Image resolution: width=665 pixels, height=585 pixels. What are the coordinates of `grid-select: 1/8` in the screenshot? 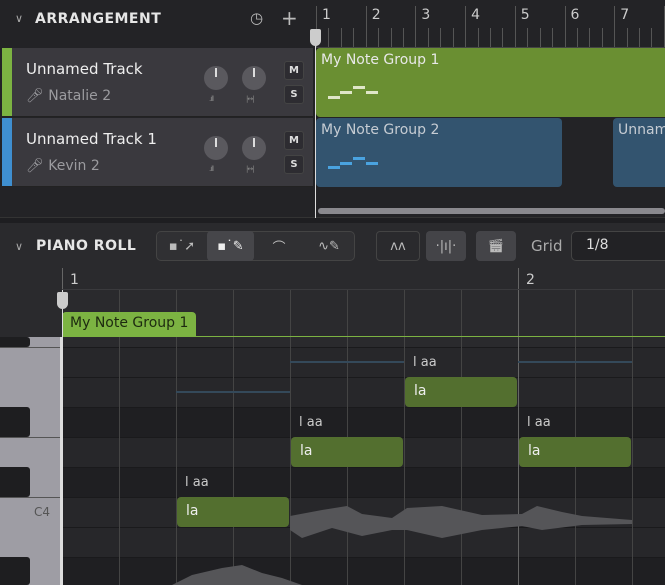 It's located at (618, 246).